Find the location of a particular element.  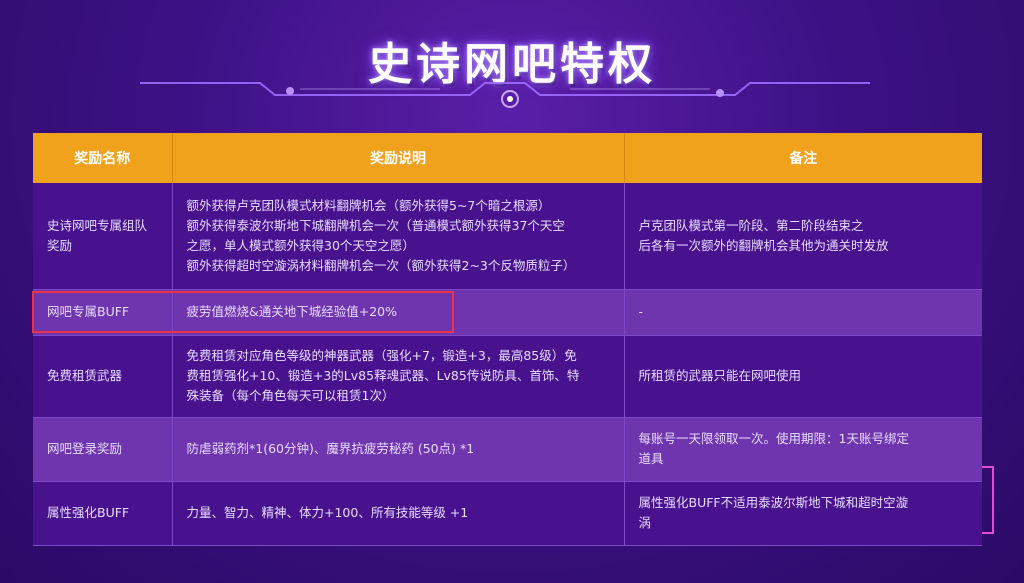

bracket-annotation is located at coordinates (988, 500).